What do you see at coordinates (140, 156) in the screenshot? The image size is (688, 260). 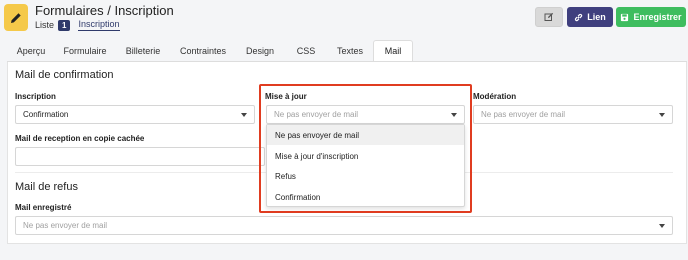 I see `bcc-input` at bounding box center [140, 156].